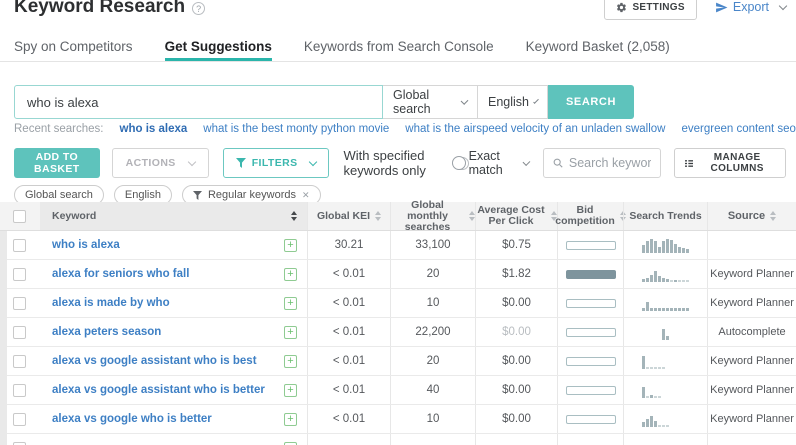 The width and height of the screenshot is (796, 445). Describe the element at coordinates (730, 163) in the screenshot. I see `manage-columns-button: MANAGE COLUMNS` at that location.